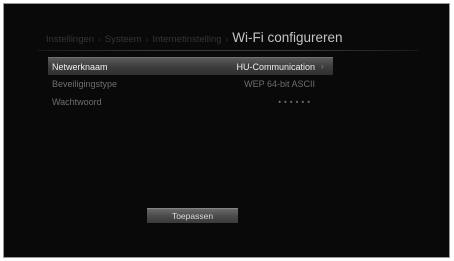 Image resolution: width=454 pixels, height=261 pixels. Describe the element at coordinates (322, 66) in the screenshot. I see `chevron-right-icon: ›` at that location.